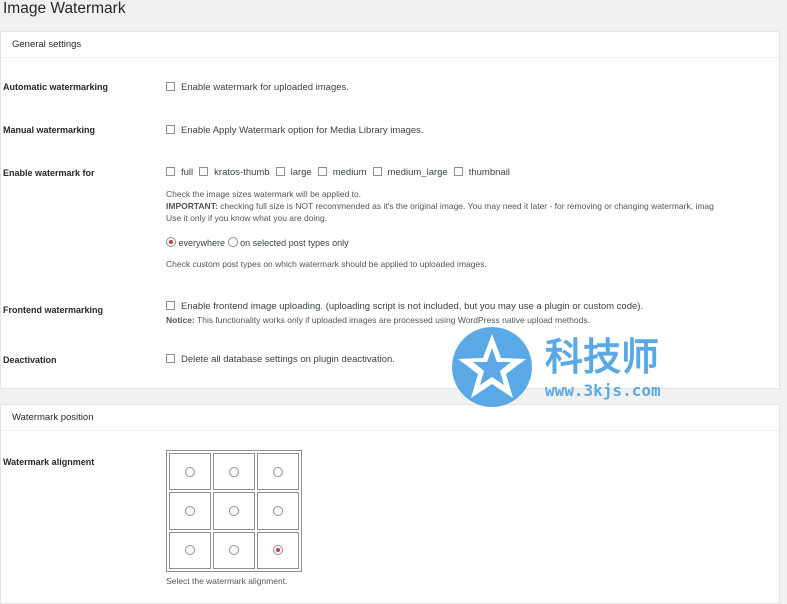  What do you see at coordinates (204, 171) in the screenshot?
I see `size-checkbox-kratos-thumb` at bounding box center [204, 171].